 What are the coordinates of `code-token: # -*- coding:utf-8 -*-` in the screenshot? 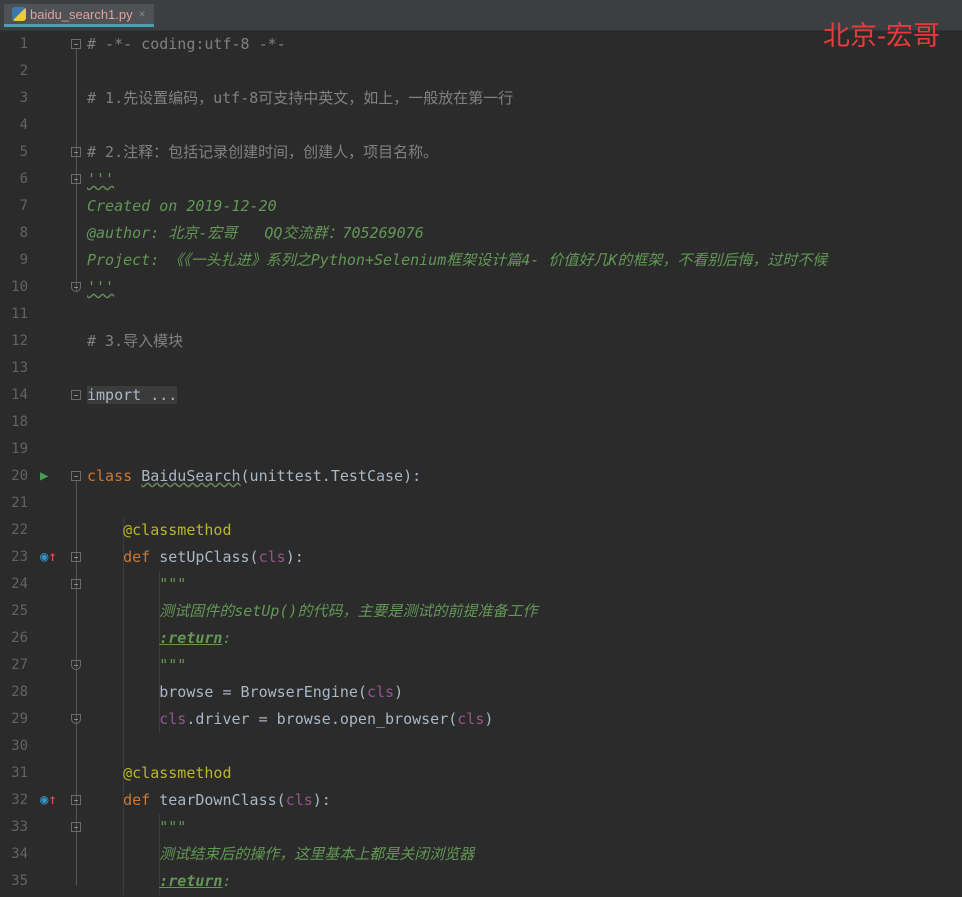 It's located at (186, 44).